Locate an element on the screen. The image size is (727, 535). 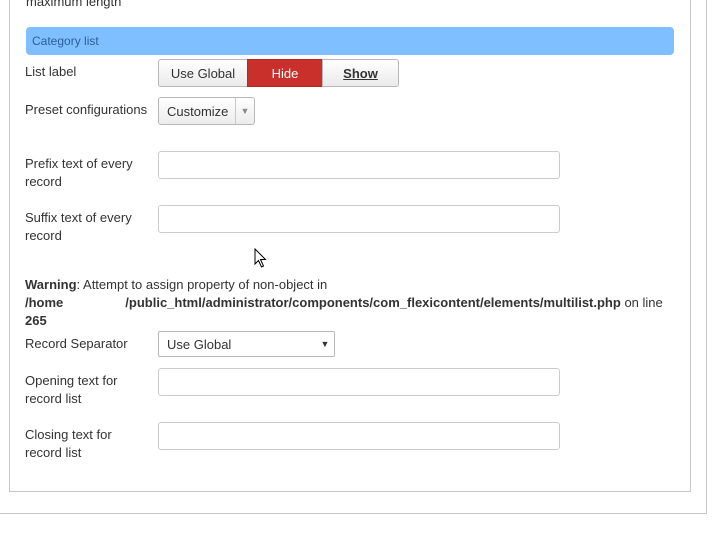
list-label-label: List label is located at coordinates (51, 71).